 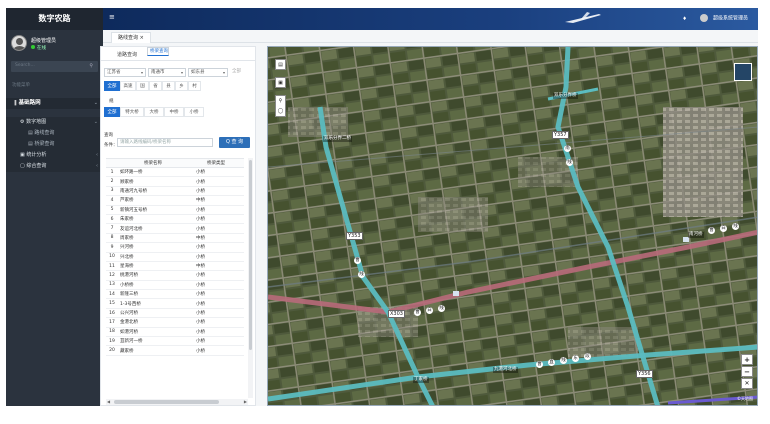 What do you see at coordinates (208, 72) in the screenshot?
I see `county-select: 如东县 ▾` at bounding box center [208, 72].